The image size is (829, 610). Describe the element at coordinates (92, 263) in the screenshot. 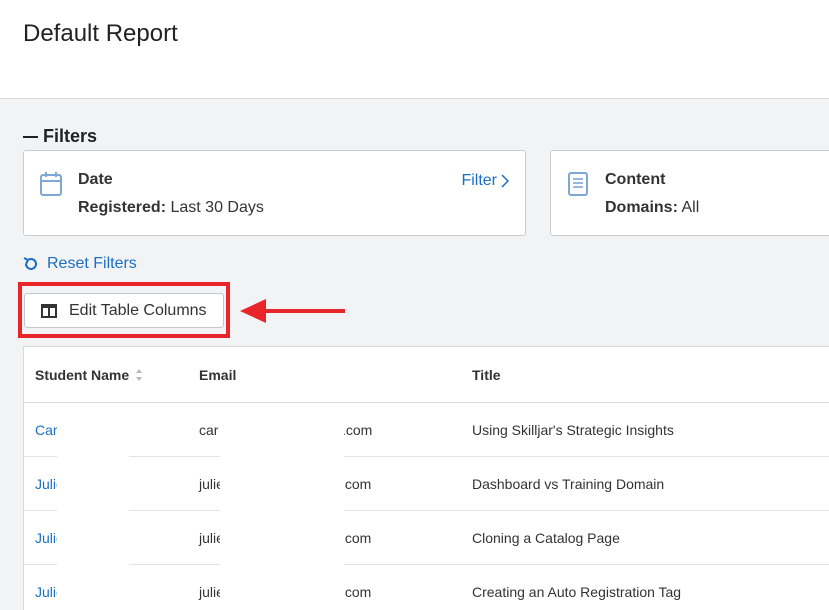

I see `reset-filters-label: Reset Filters` at that location.